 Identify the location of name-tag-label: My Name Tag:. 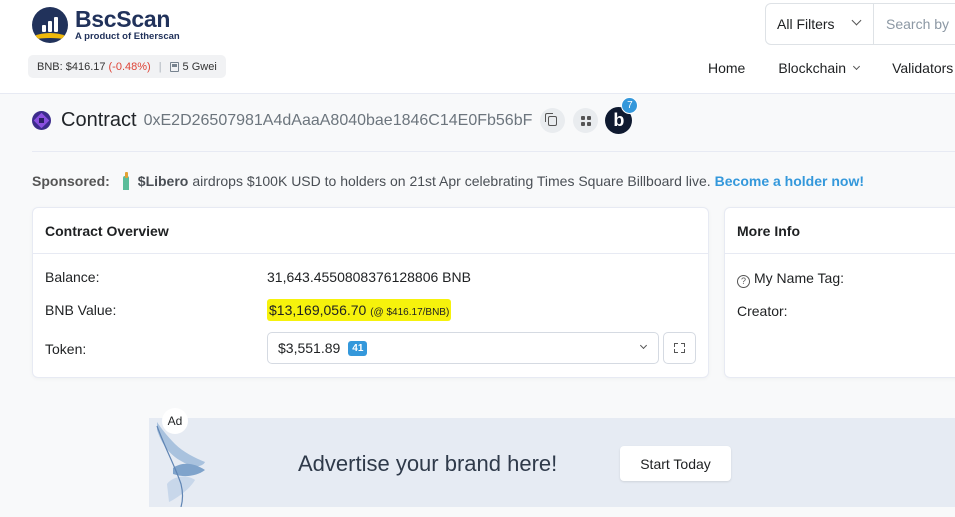
(799, 278).